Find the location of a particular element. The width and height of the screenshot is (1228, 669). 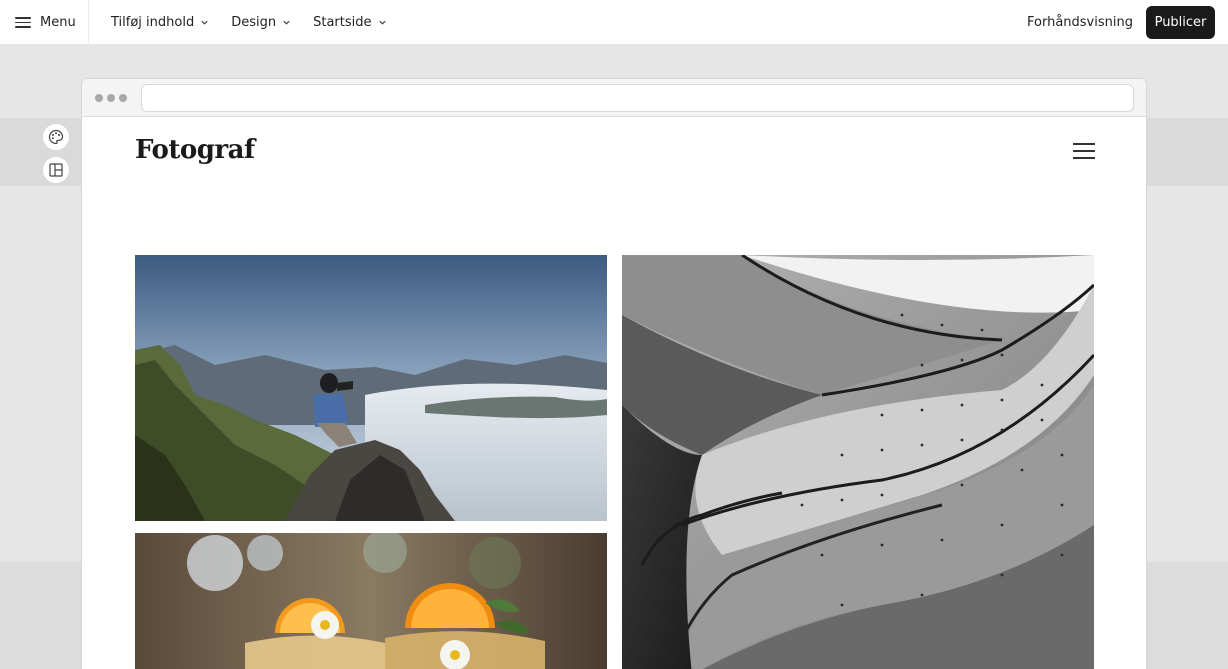

address-bar is located at coordinates (637, 98).